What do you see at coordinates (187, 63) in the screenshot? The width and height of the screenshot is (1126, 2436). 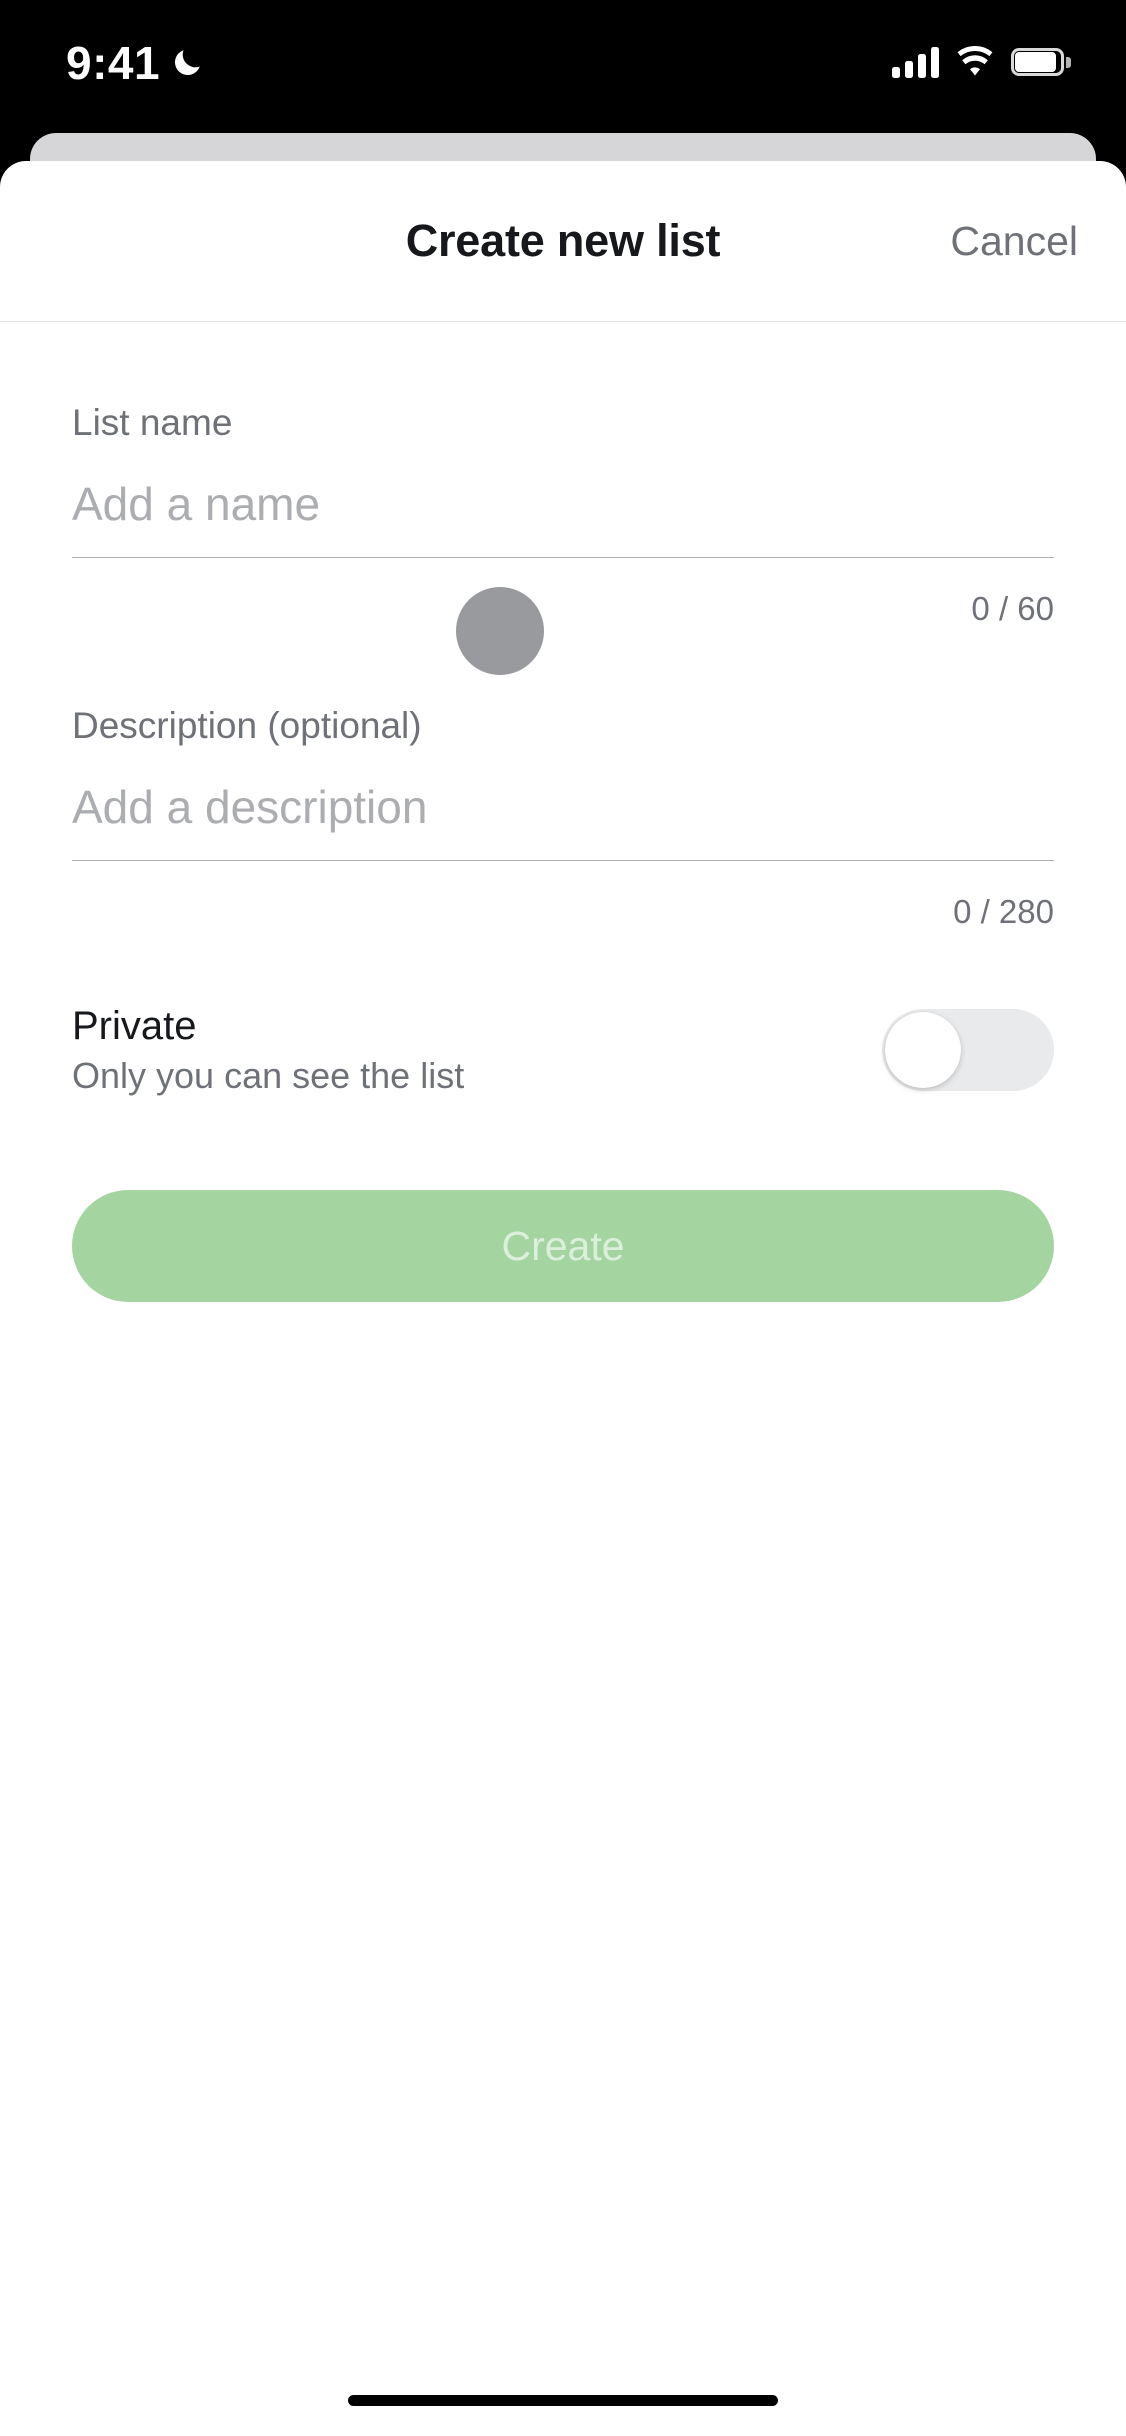 I see `do-not-disturb-moon-icon` at bounding box center [187, 63].